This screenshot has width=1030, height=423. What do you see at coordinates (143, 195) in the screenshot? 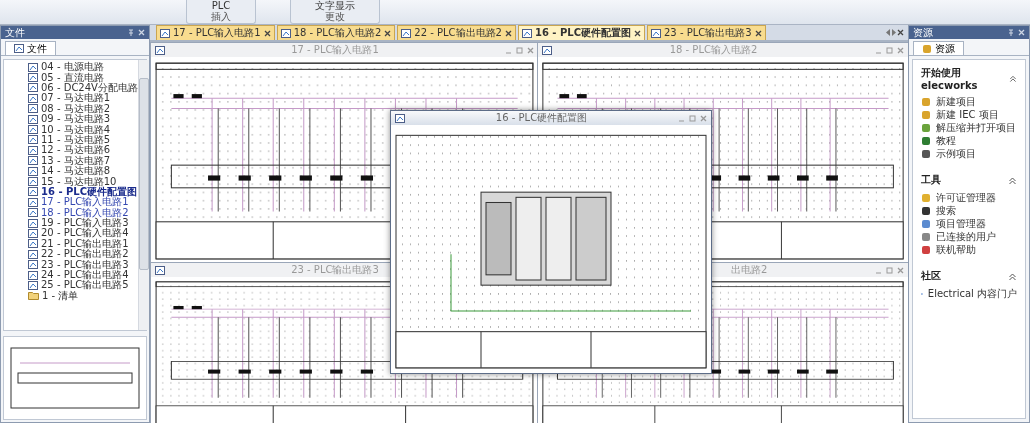
I see `scrollbar` at bounding box center [143, 195].